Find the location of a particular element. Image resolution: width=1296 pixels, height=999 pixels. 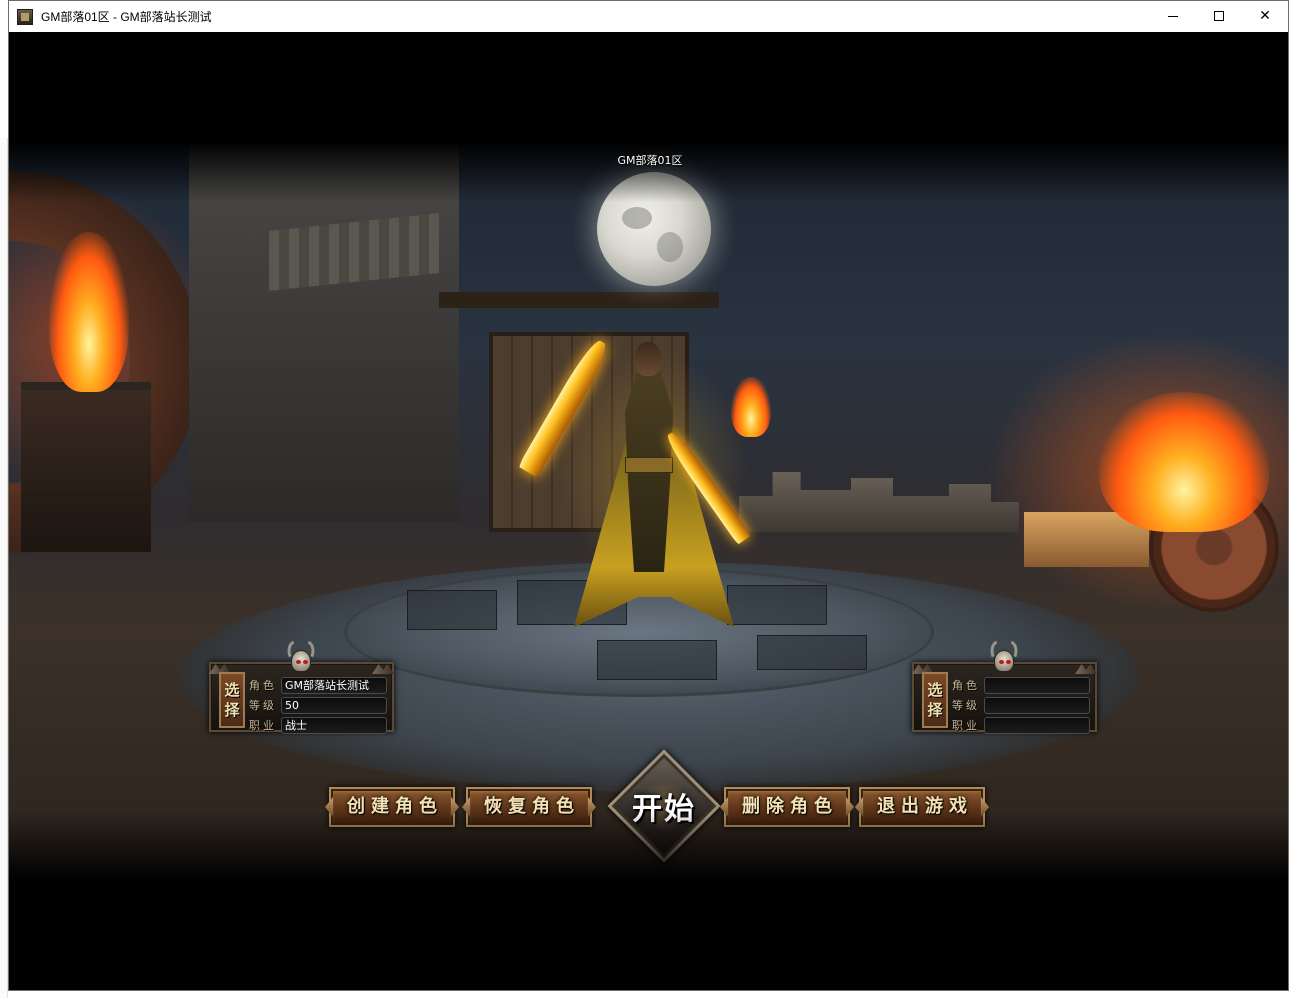

close-icon: ✕ is located at coordinates (1265, 16).